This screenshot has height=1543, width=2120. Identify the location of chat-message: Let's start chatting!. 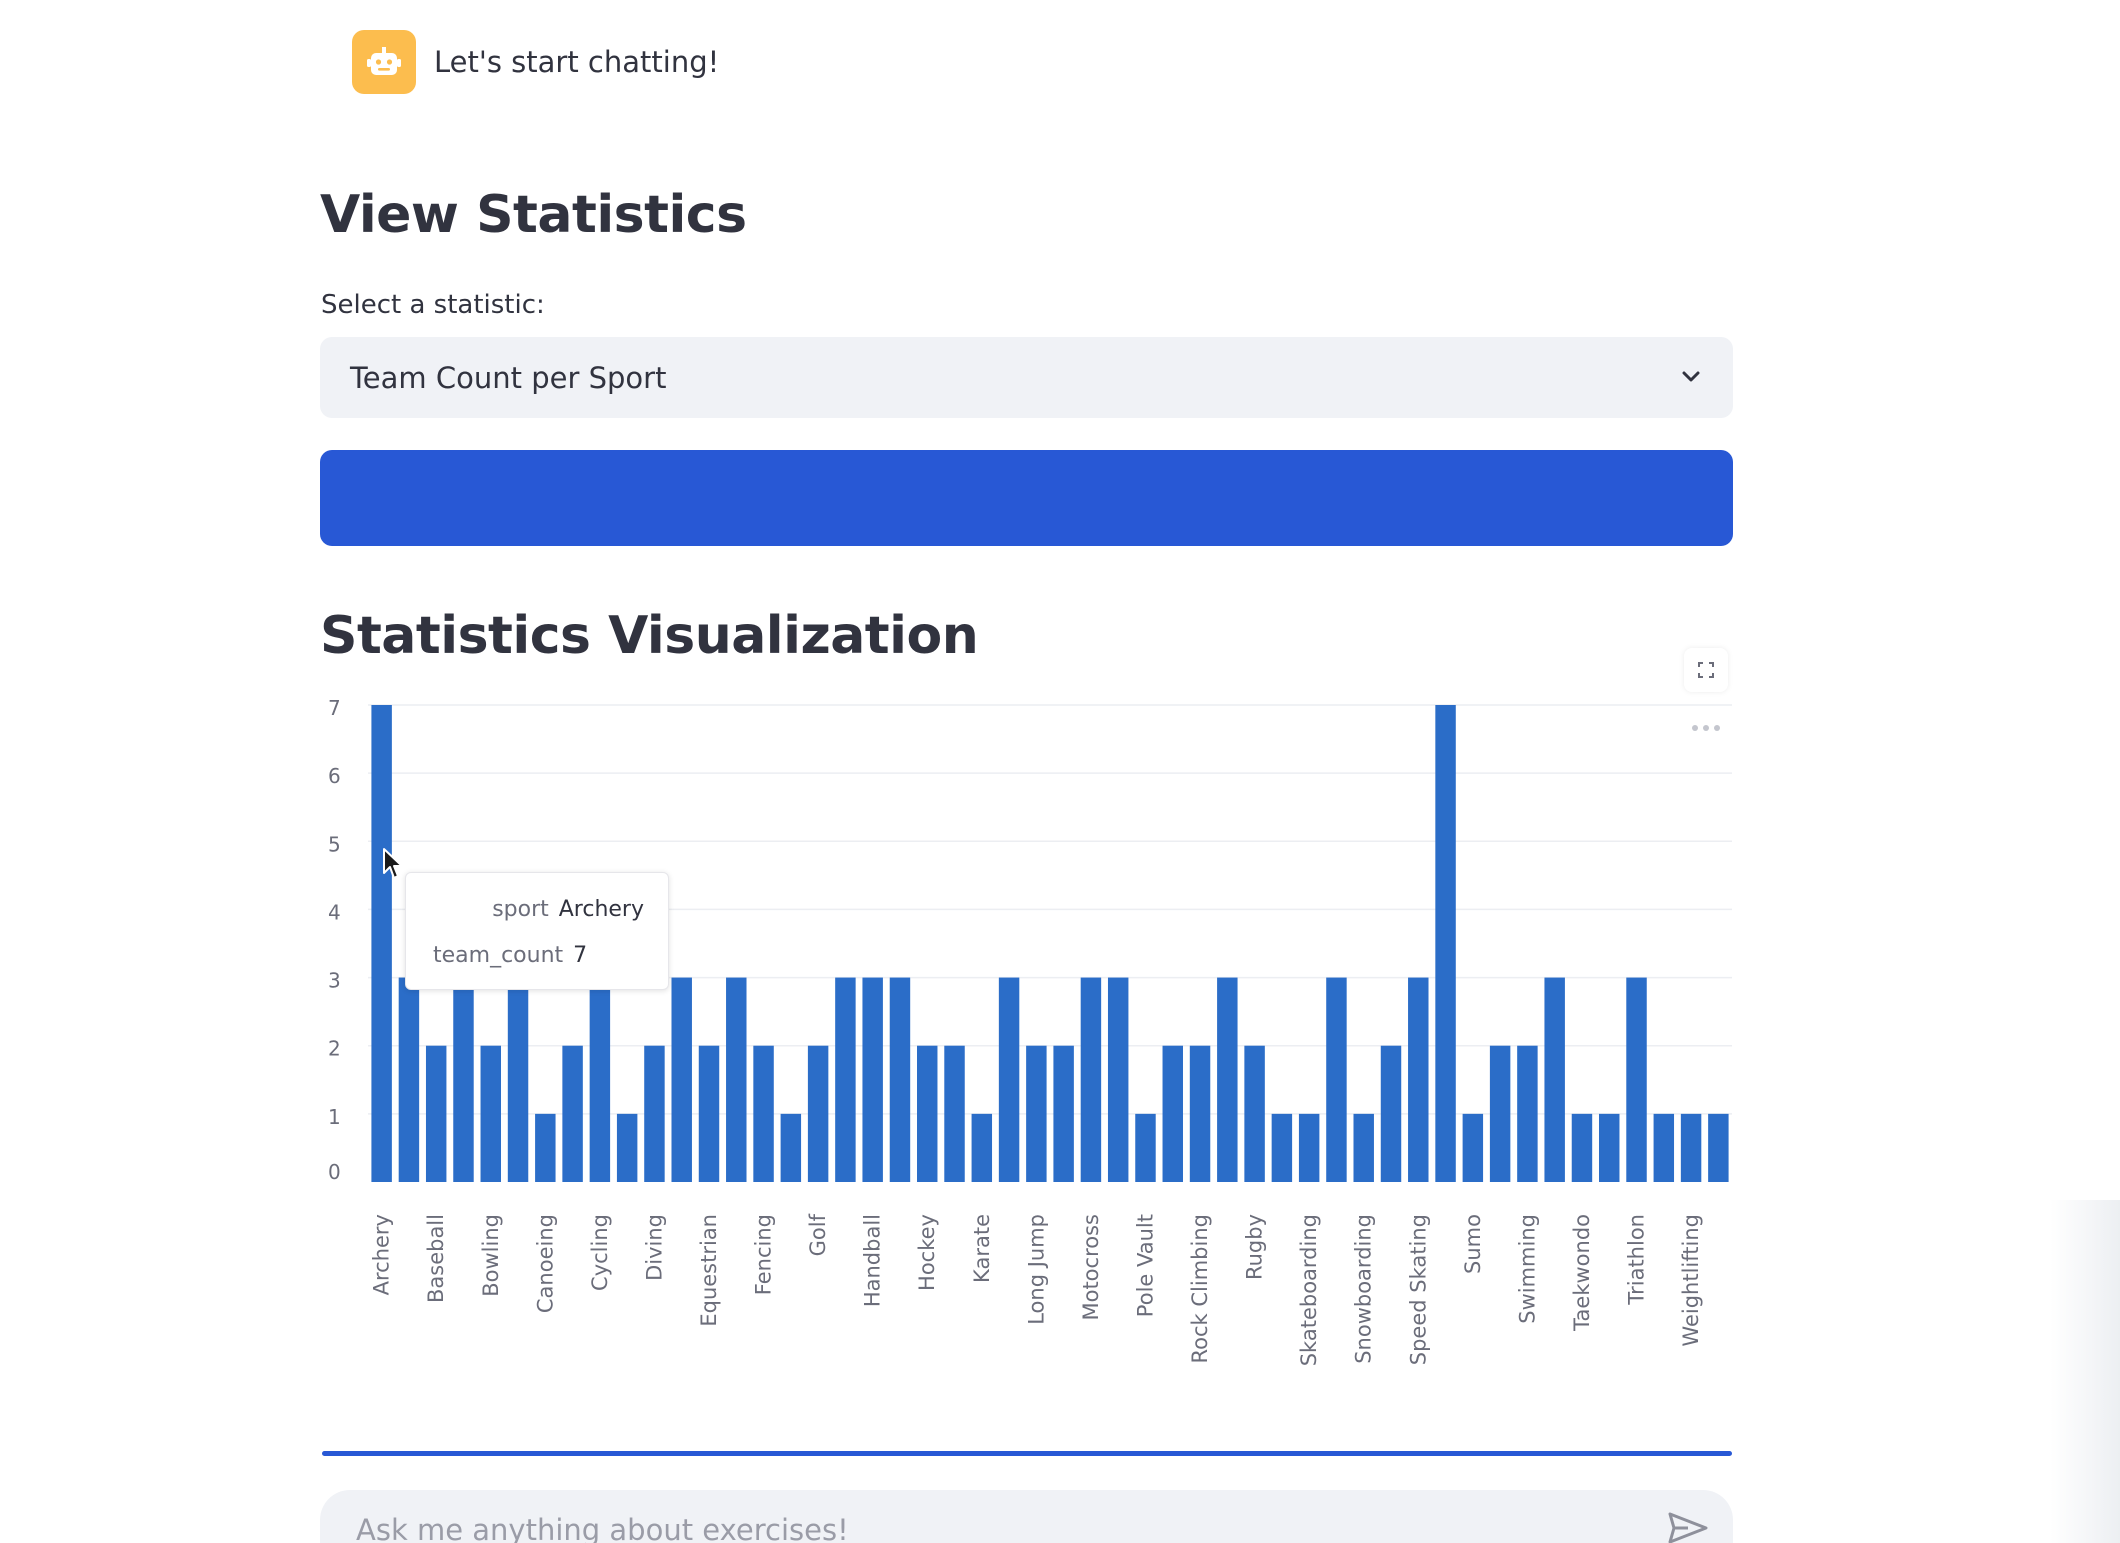
(535, 62).